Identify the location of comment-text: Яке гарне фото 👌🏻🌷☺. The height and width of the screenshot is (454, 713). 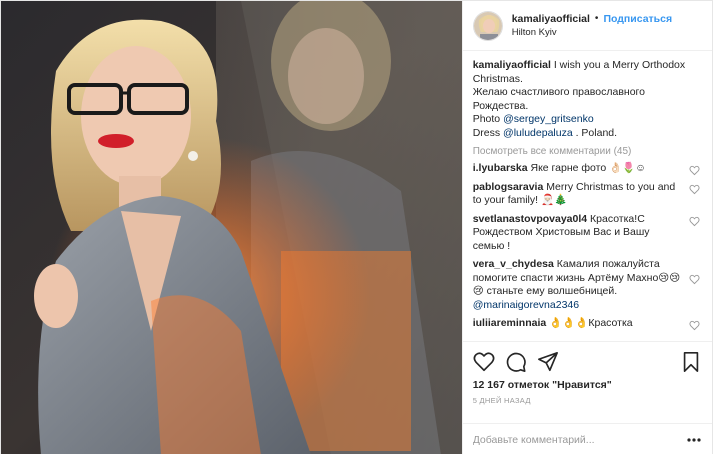
(588, 168).